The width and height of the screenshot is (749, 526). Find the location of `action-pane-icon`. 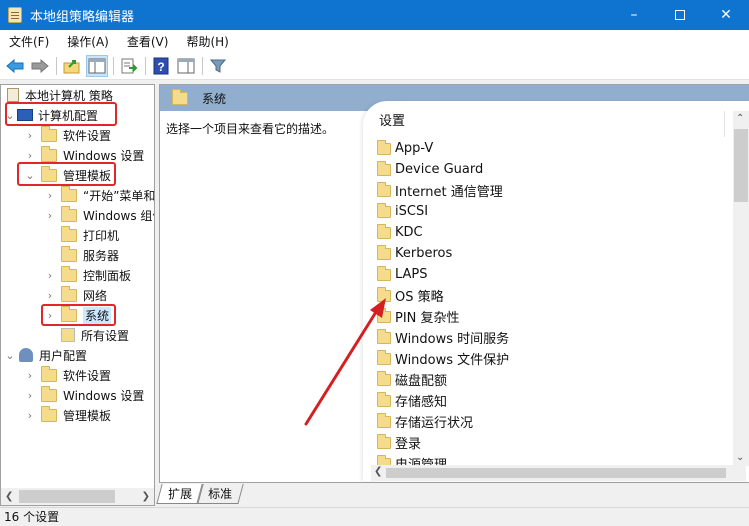

action-pane-icon is located at coordinates (186, 65).